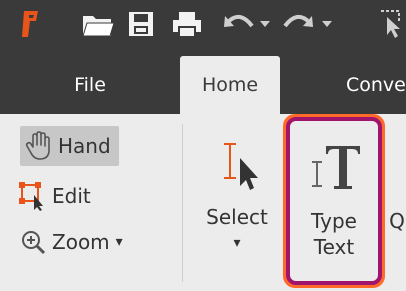 The width and height of the screenshot is (406, 291). I want to click on cursor-icon, so click(392, 24).